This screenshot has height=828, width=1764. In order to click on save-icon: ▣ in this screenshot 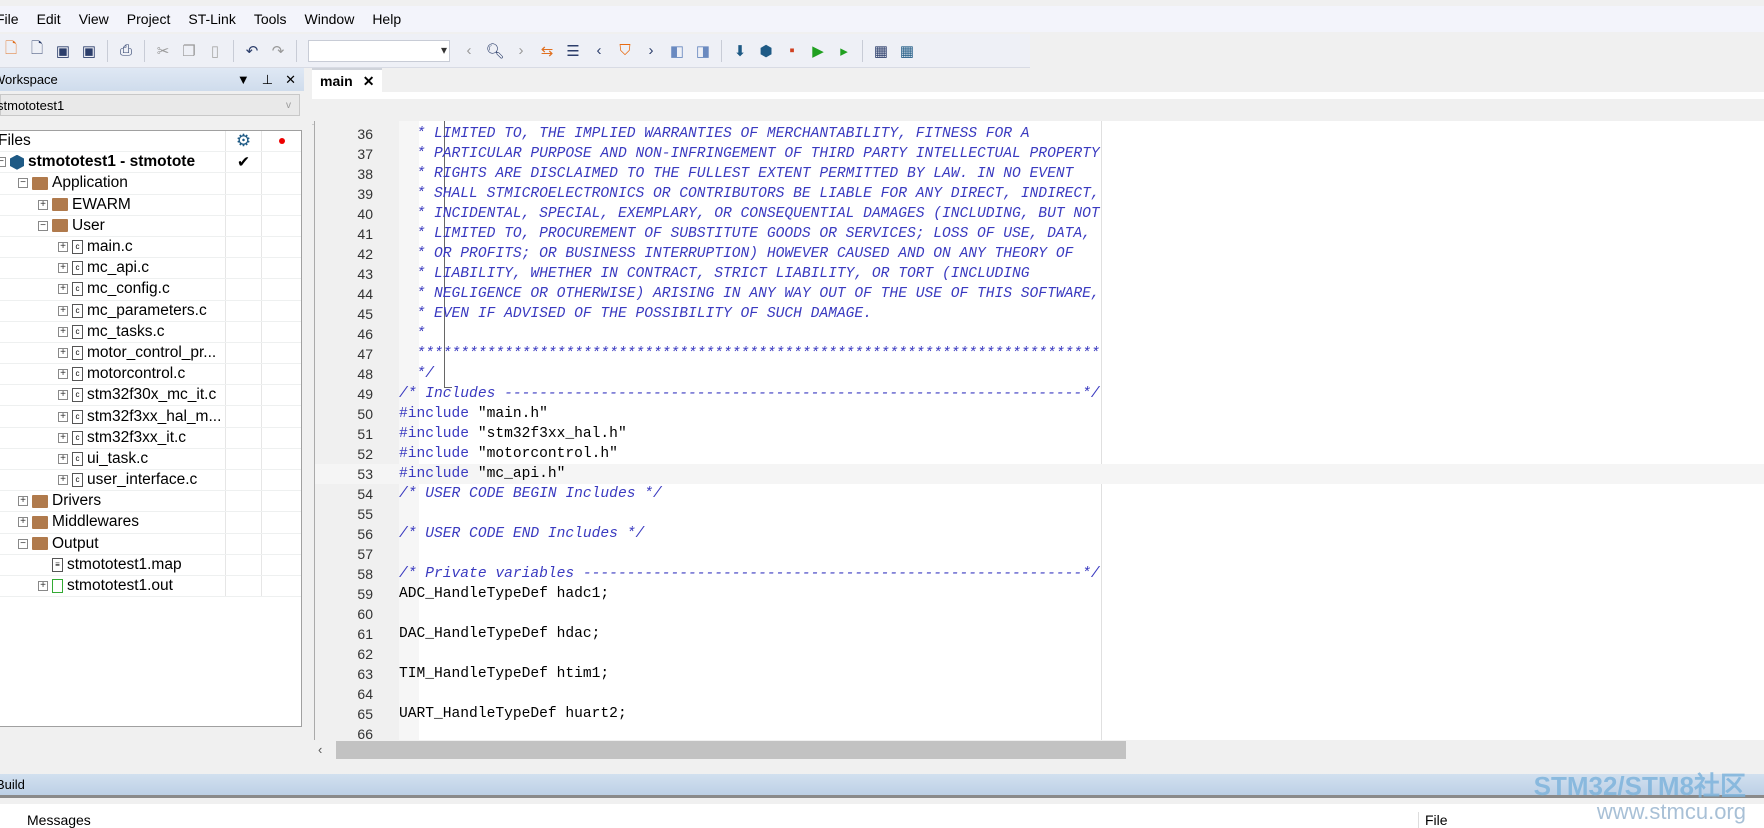, I will do `click(63, 51)`.